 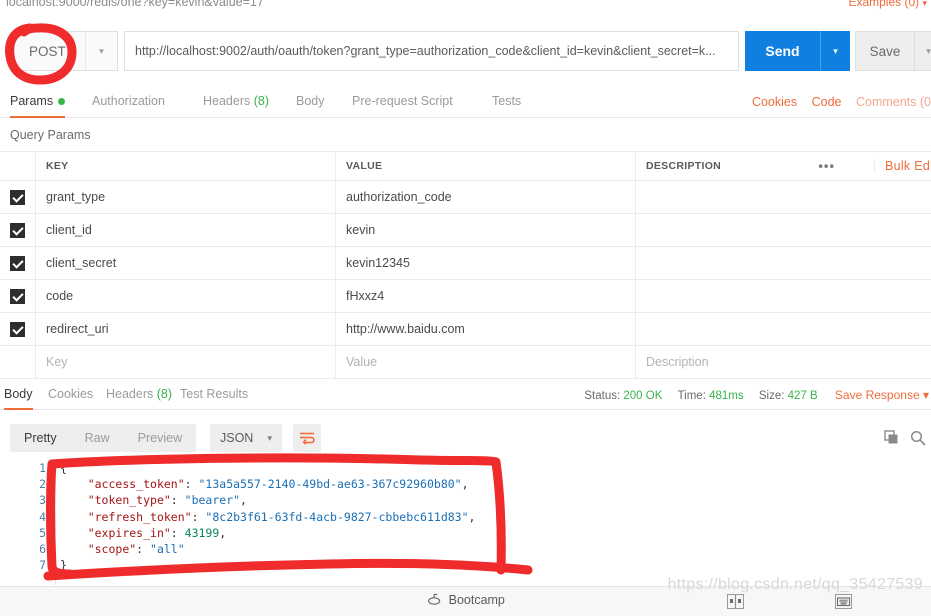 I want to click on row-key: redirect_uri, so click(x=186, y=329).